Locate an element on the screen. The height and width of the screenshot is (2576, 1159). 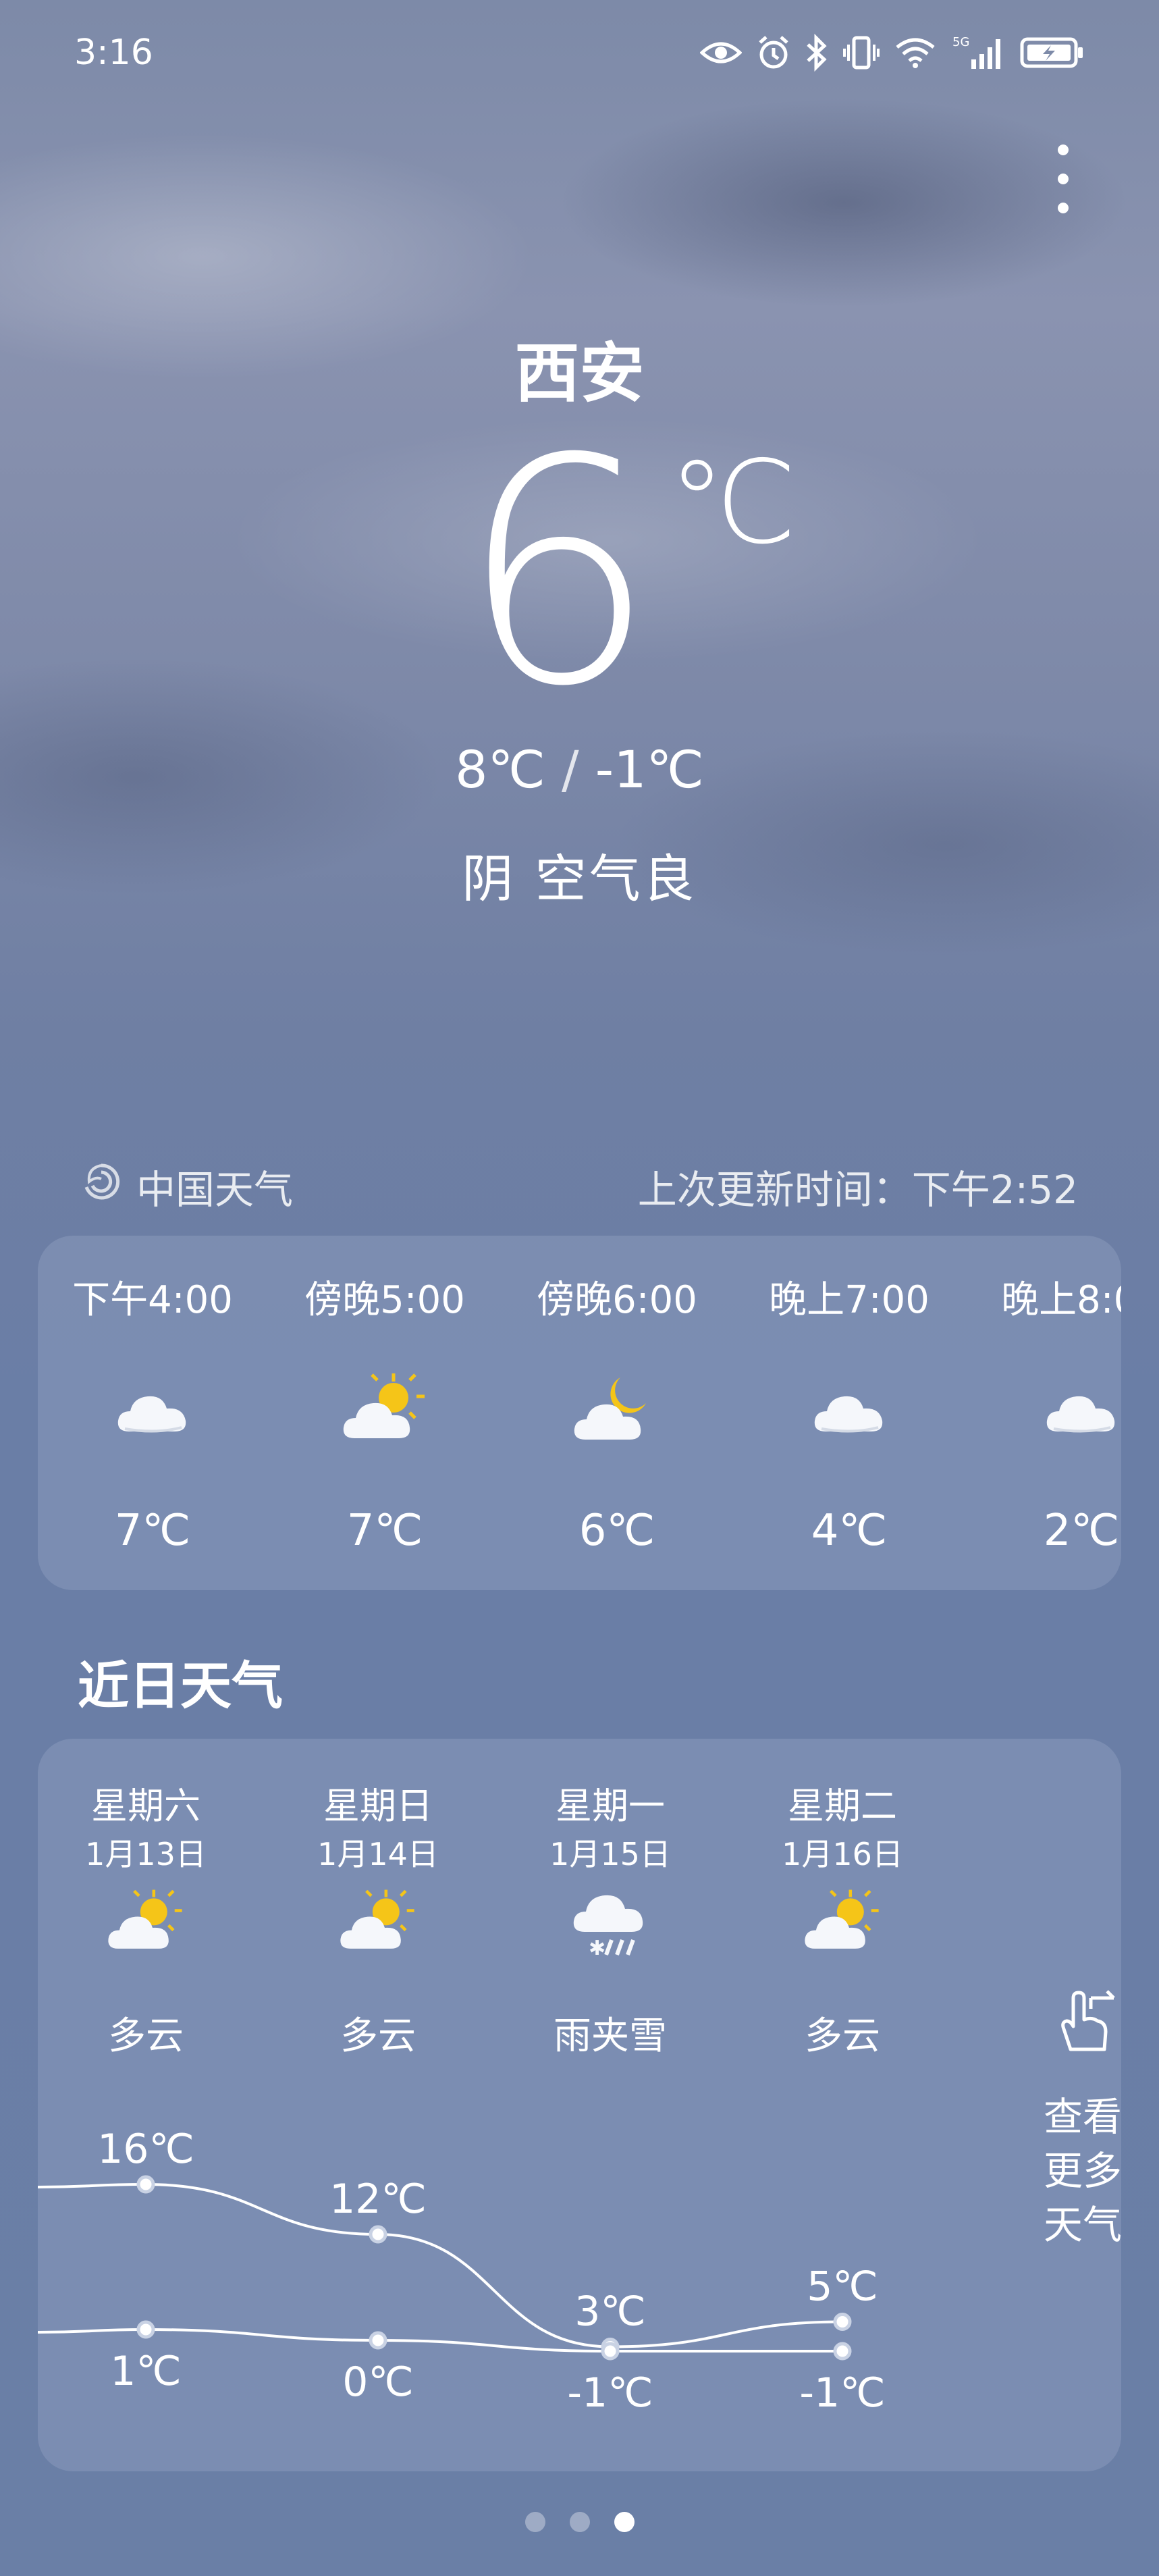
low-temp: -1℃ is located at coordinates (650, 769).